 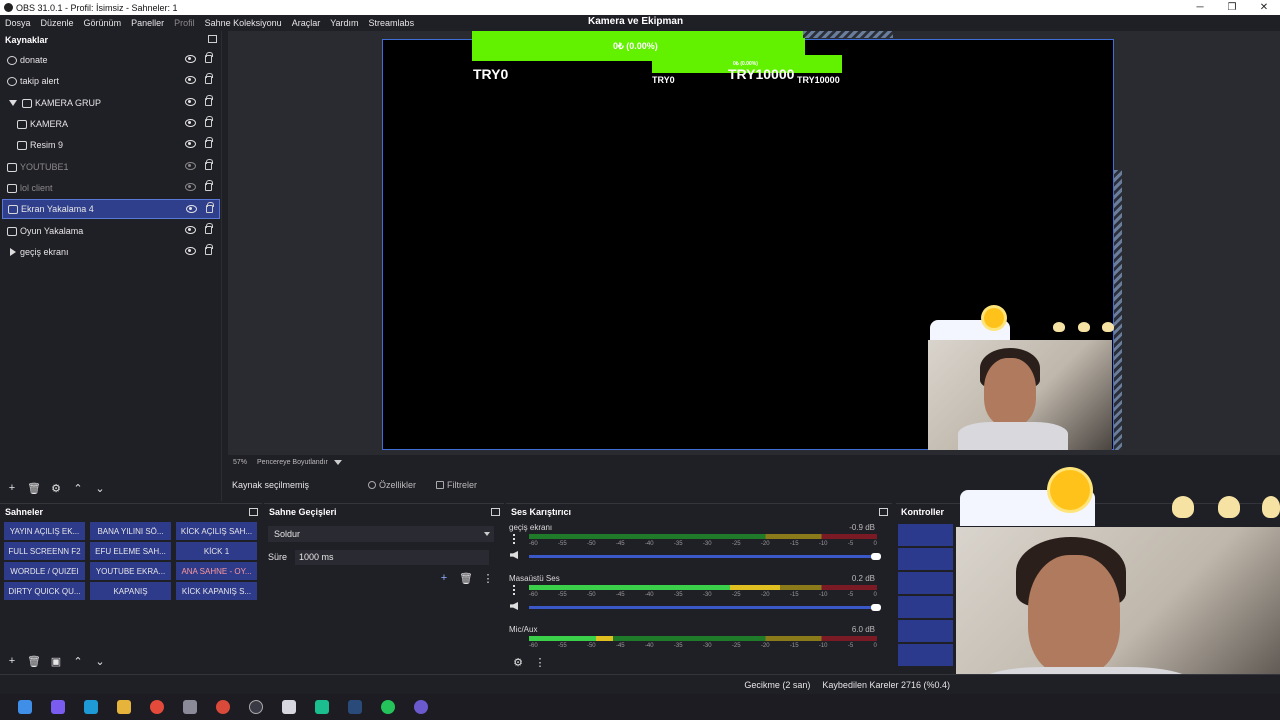 What do you see at coordinates (25, 707) in the screenshot?
I see `windows-start-icon` at bounding box center [25, 707].